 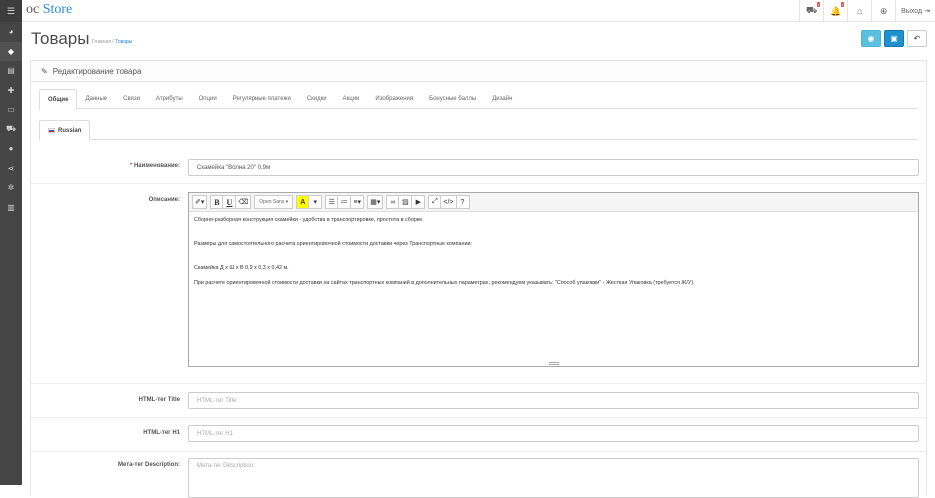 What do you see at coordinates (123, 42) in the screenshot?
I see `breadcrumb-products: Товары` at bounding box center [123, 42].